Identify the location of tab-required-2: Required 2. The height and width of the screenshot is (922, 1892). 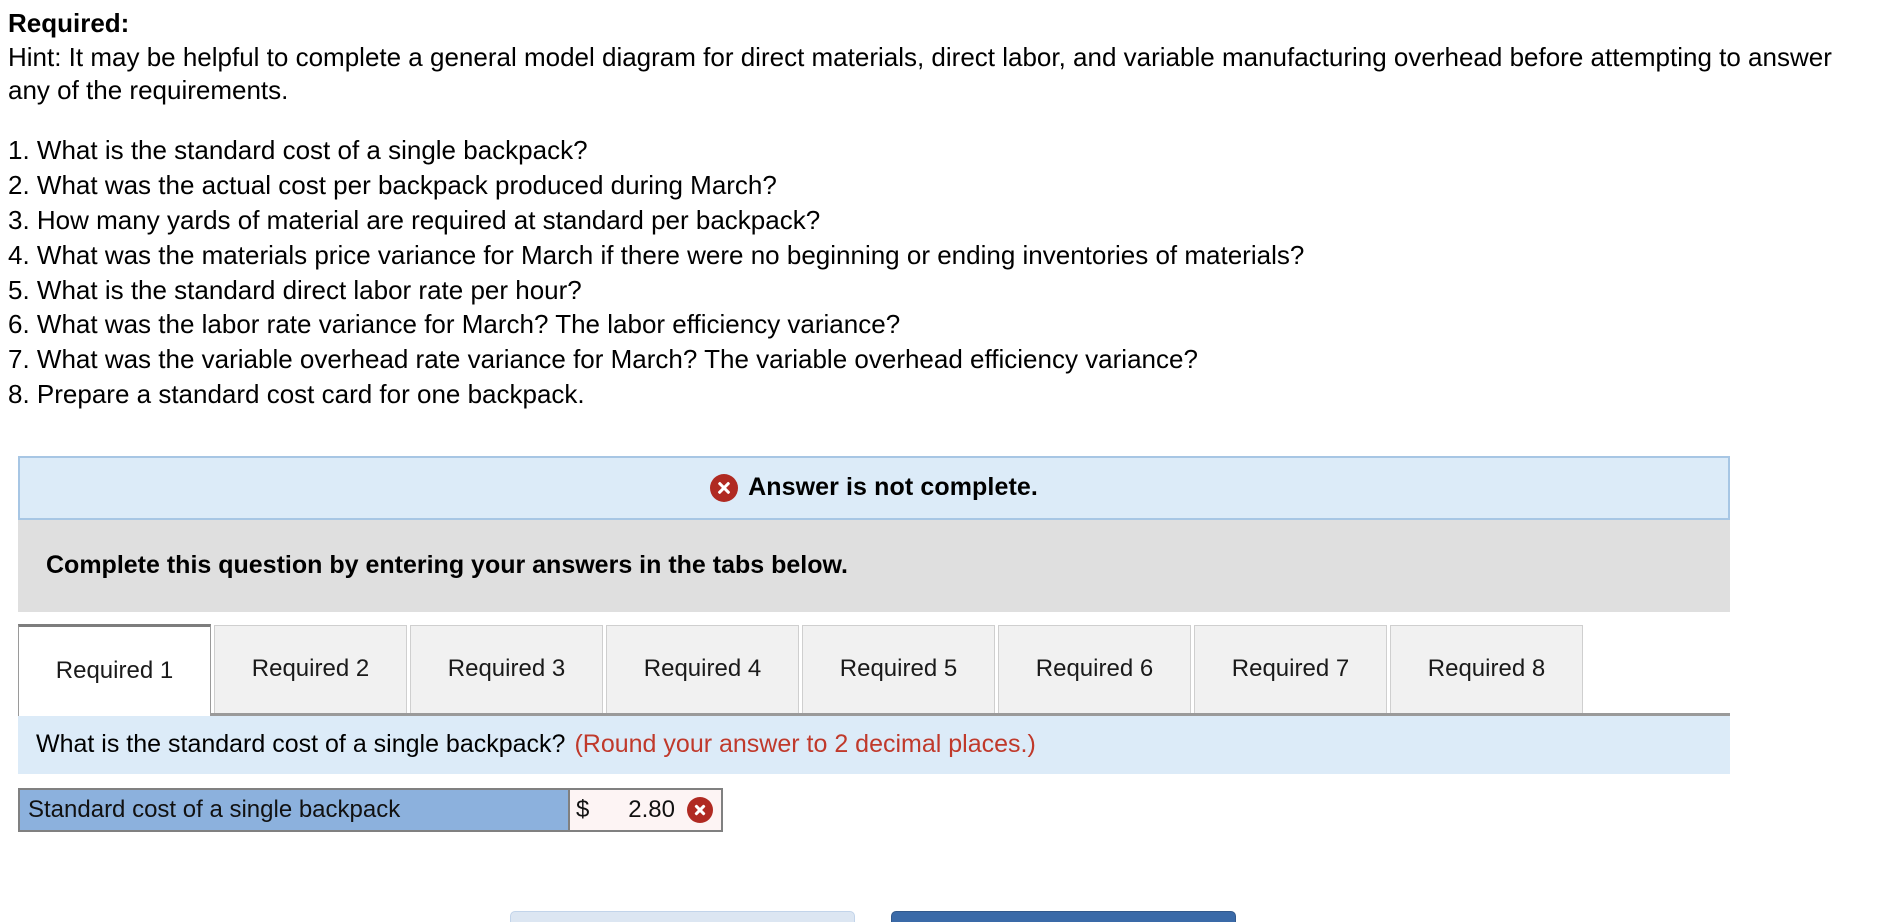
(310, 668).